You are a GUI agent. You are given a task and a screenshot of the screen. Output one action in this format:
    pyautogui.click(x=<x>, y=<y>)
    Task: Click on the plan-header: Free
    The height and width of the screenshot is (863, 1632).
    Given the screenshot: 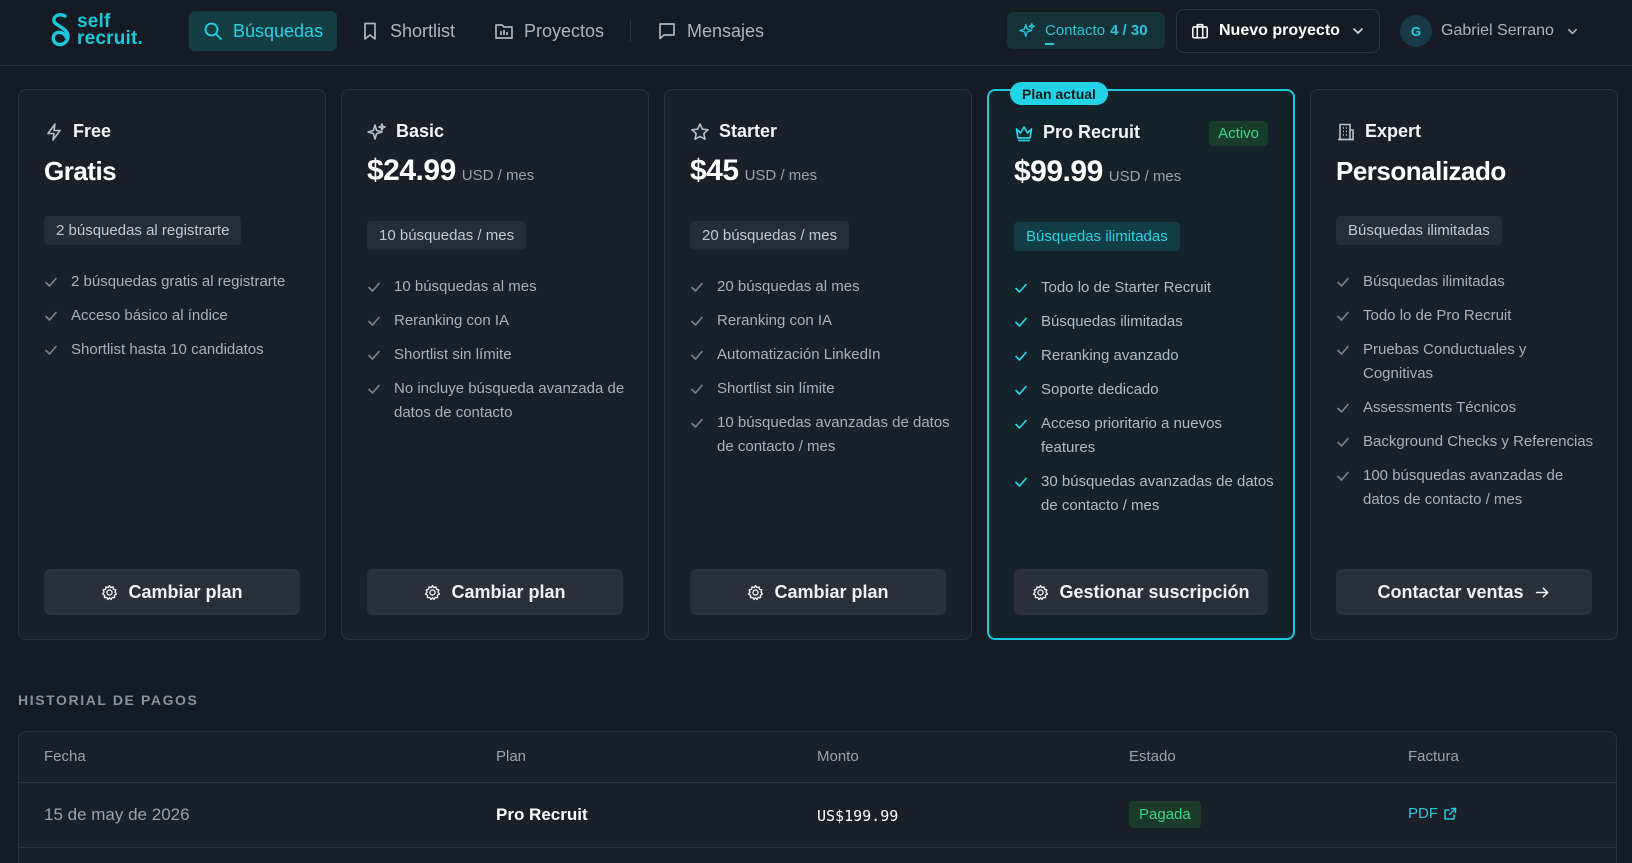 What is the action you would take?
    pyautogui.click(x=77, y=131)
    